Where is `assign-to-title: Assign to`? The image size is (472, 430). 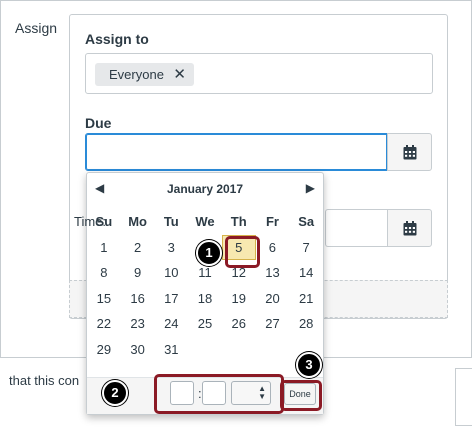 assign-to-title: Assign to is located at coordinates (117, 39).